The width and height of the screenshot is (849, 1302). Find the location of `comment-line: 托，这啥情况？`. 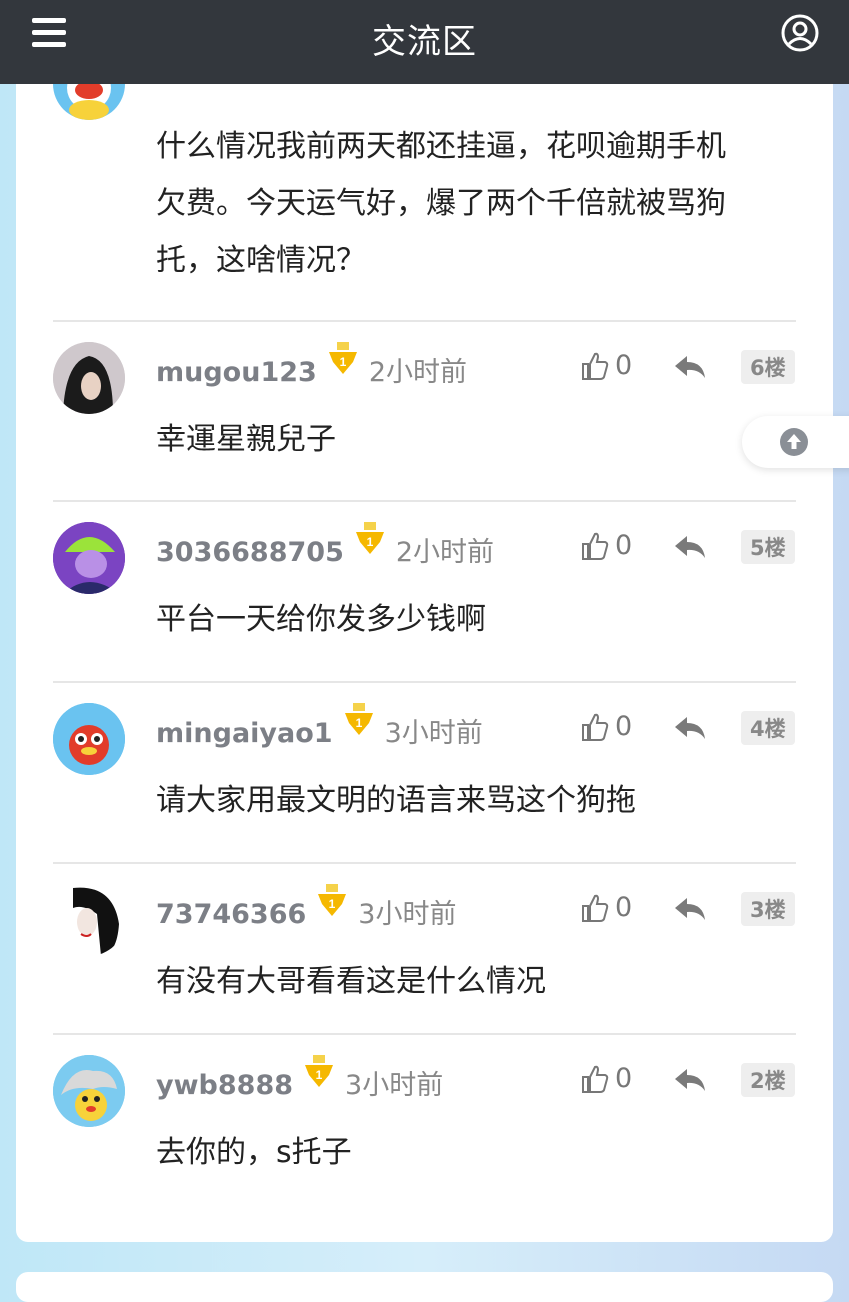

comment-line: 托，这啥情况？ is located at coordinates (261, 260).